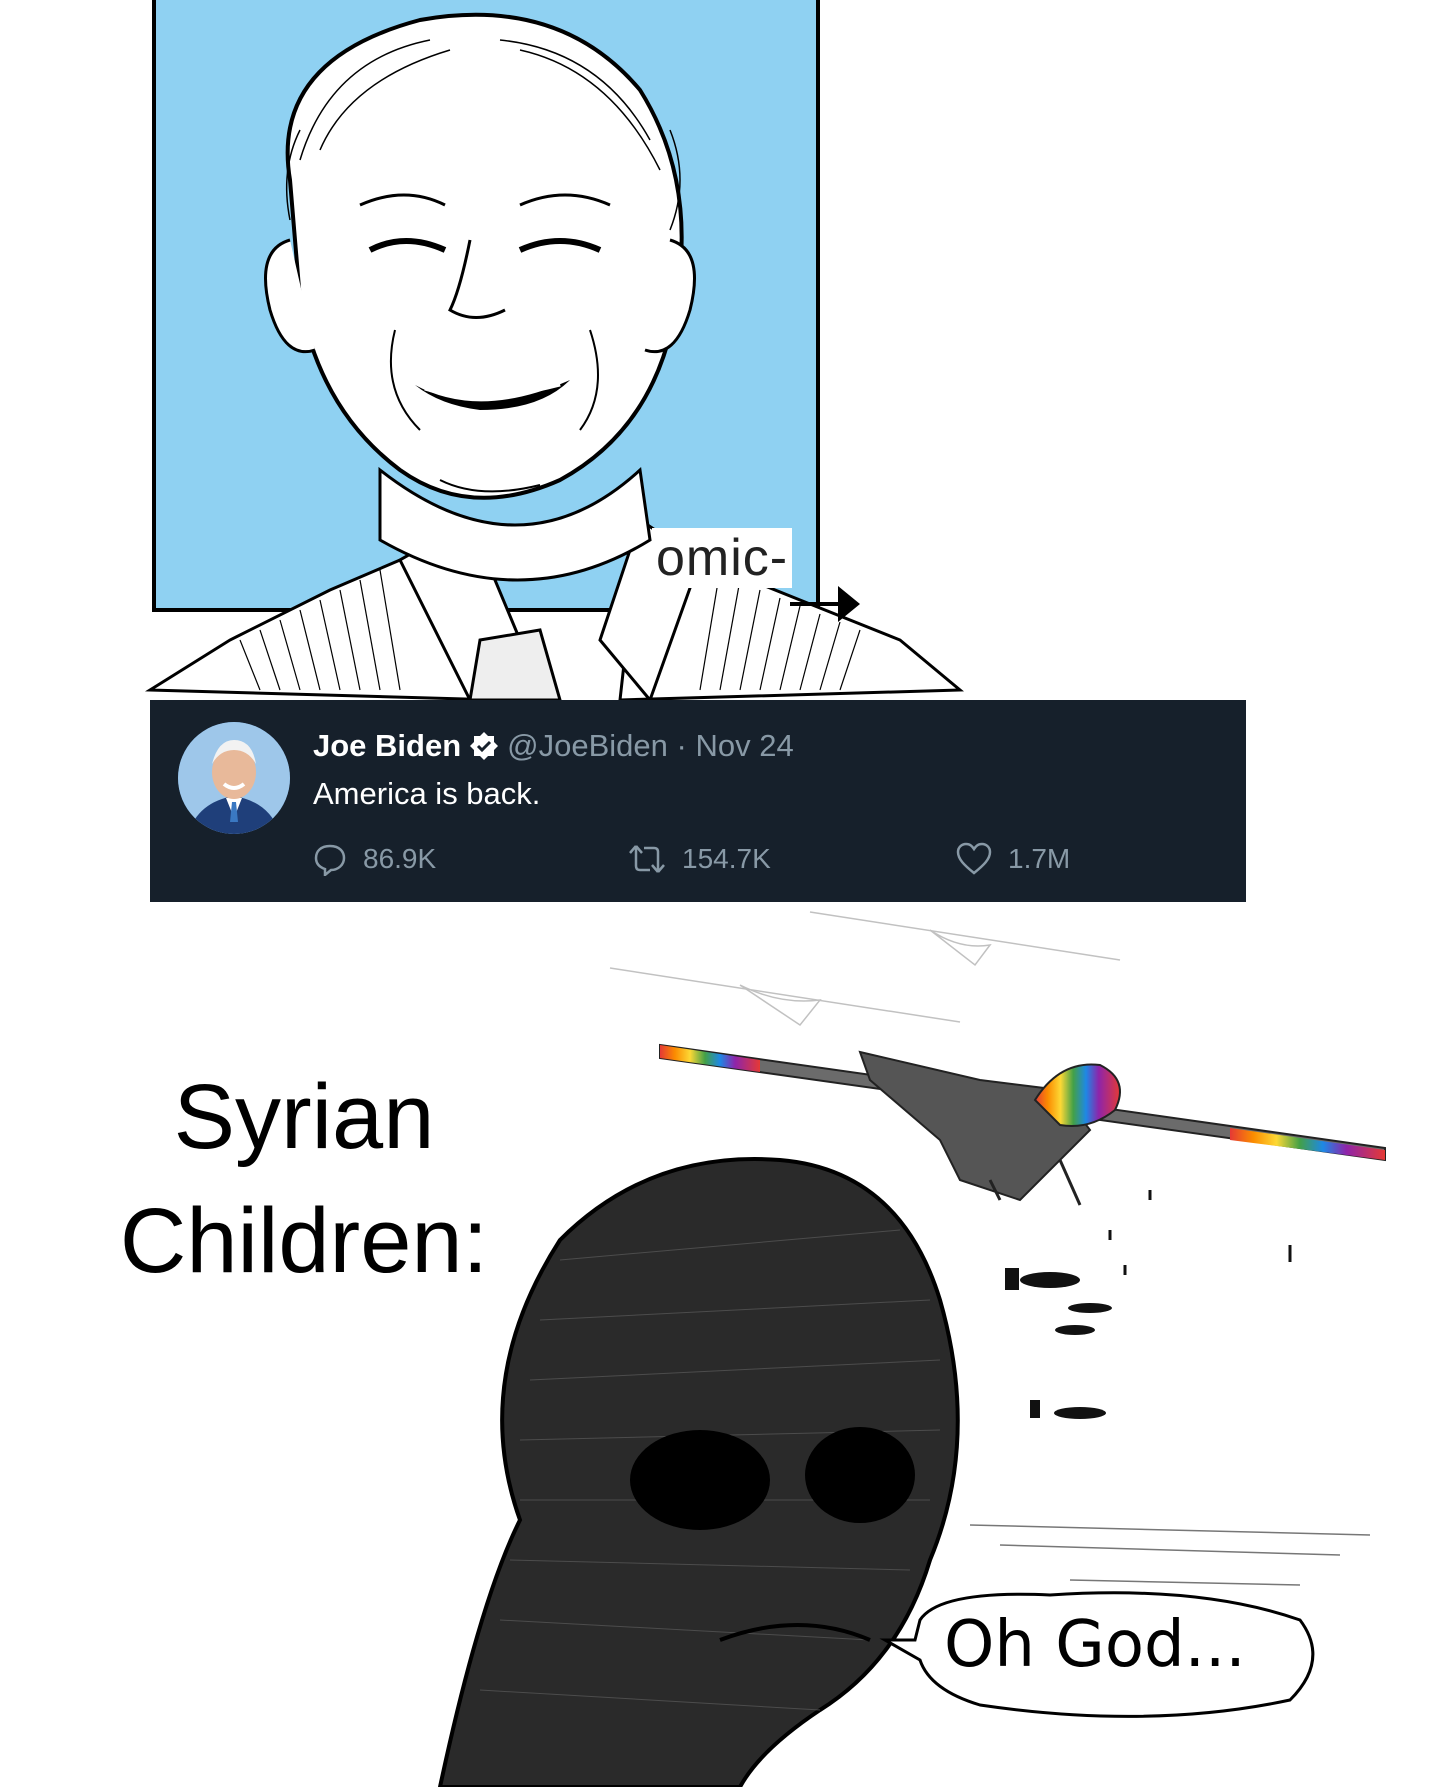 Image resolution: width=1440 pixels, height=1787 pixels. What do you see at coordinates (722, 558) in the screenshot?
I see `comic-label: omic-` at bounding box center [722, 558].